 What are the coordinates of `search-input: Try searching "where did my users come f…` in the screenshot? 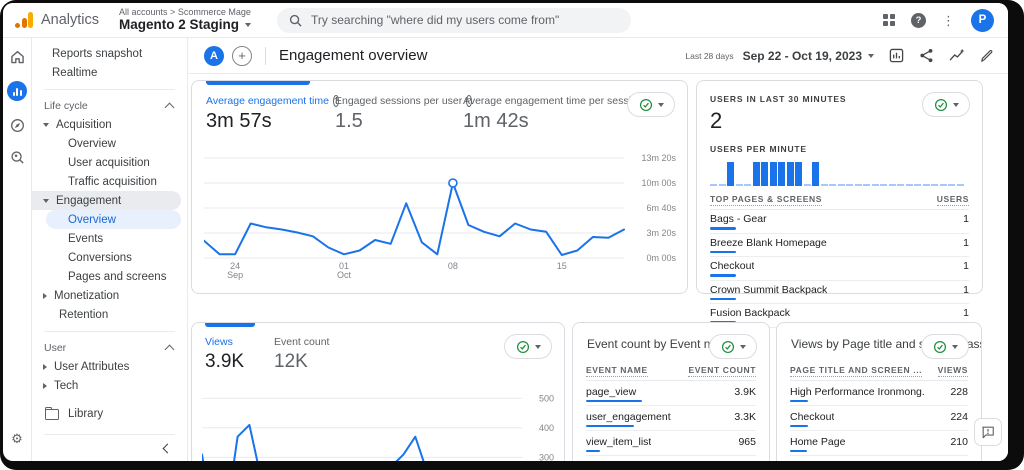 It's located at (454, 20).